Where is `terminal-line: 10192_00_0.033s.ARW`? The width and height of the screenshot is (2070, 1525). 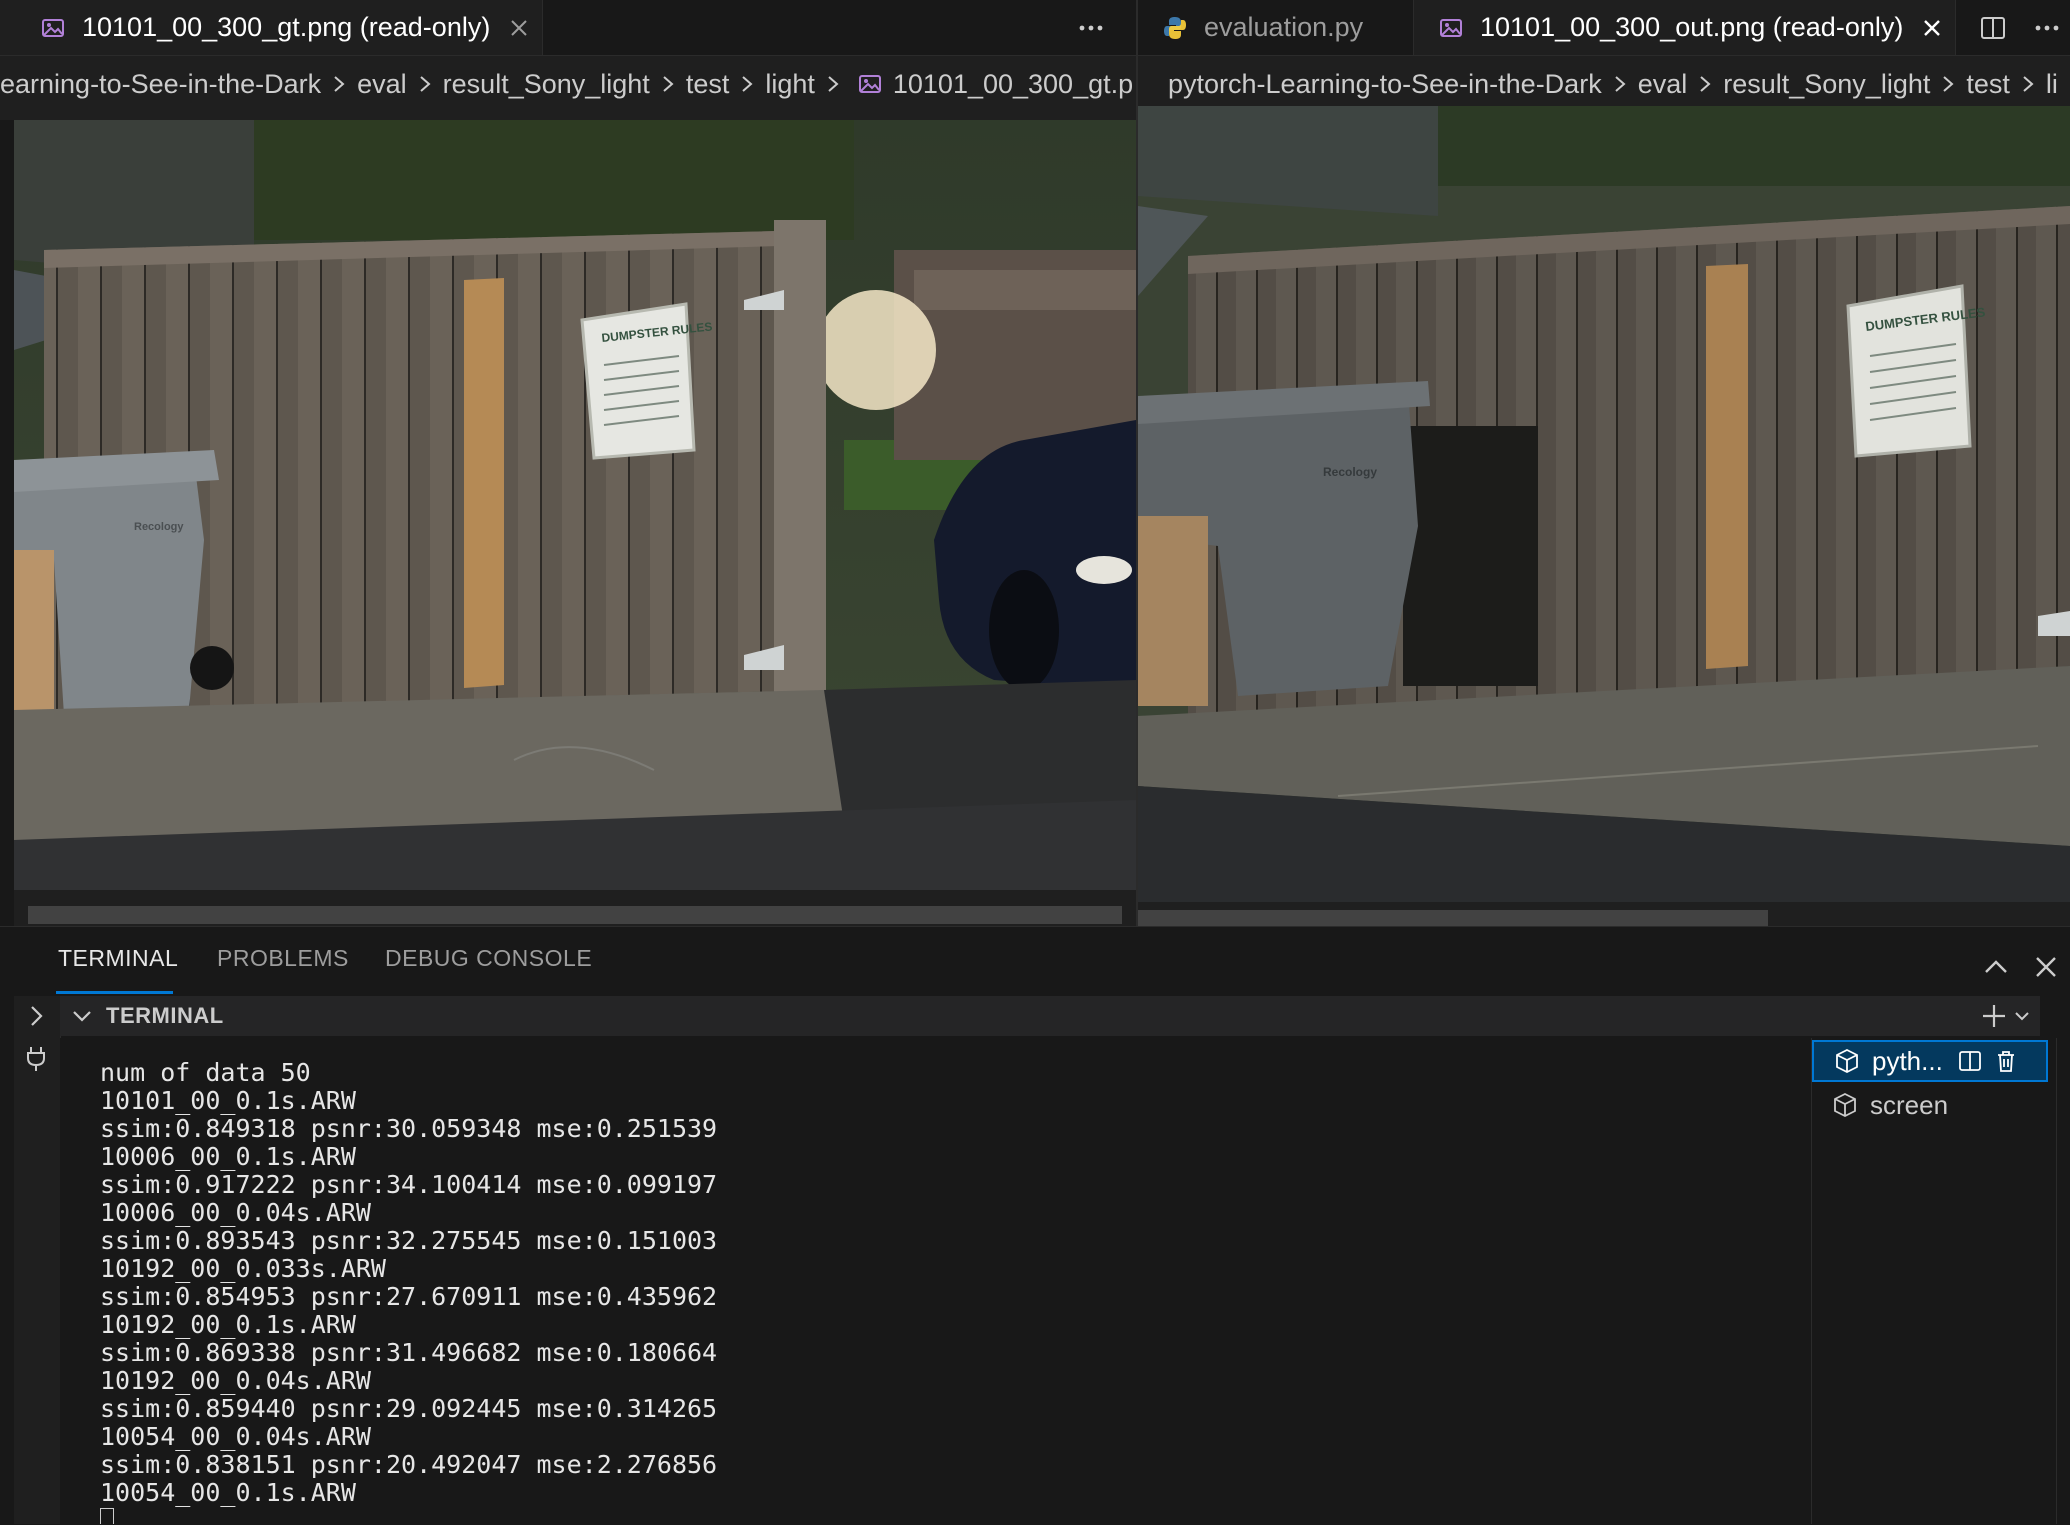 terminal-line: 10192_00_0.033s.ARW is located at coordinates (243, 1268).